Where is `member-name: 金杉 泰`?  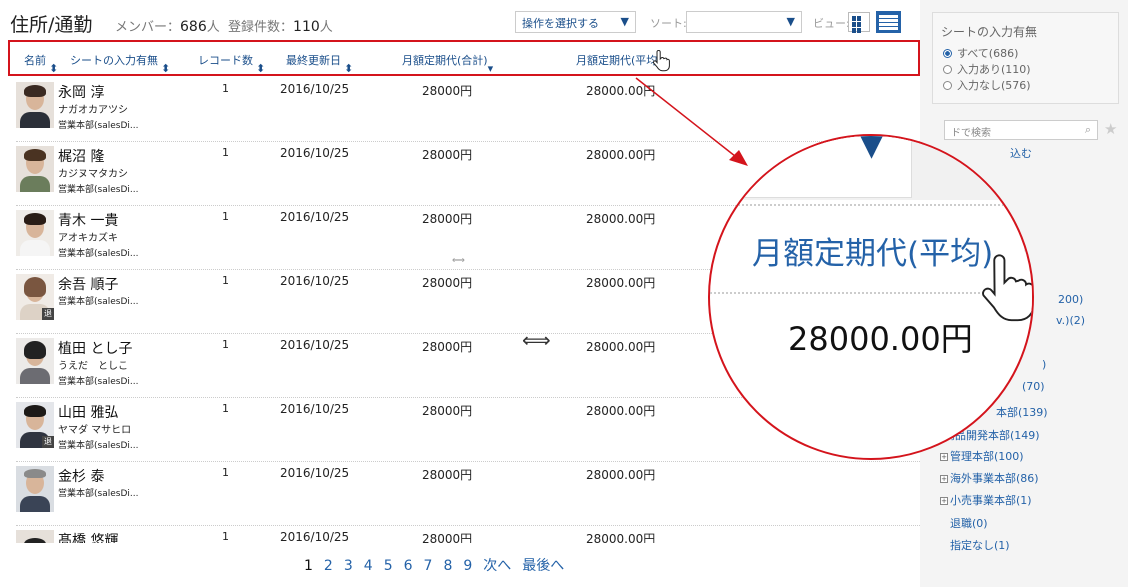
member-name: 金杉 泰 is located at coordinates (81, 476).